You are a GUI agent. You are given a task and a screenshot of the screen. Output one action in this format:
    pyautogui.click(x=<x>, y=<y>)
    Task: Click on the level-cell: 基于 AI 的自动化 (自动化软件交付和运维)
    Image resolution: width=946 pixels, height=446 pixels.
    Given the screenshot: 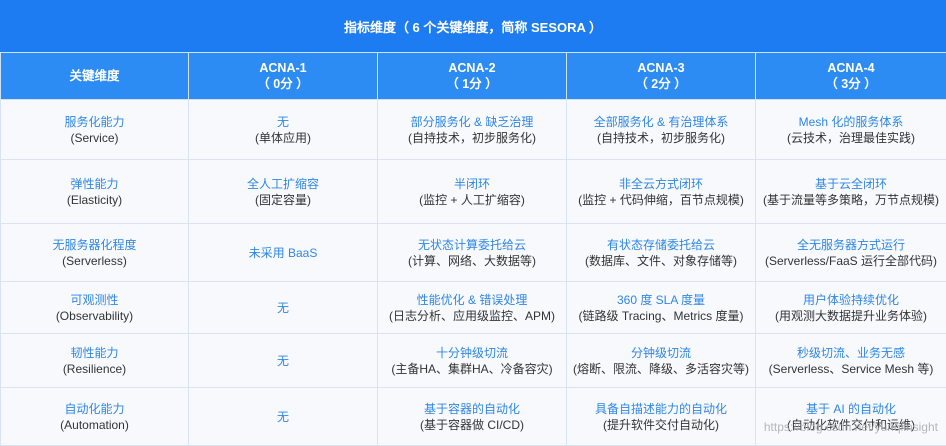 What is the action you would take?
    pyautogui.click(x=851, y=417)
    